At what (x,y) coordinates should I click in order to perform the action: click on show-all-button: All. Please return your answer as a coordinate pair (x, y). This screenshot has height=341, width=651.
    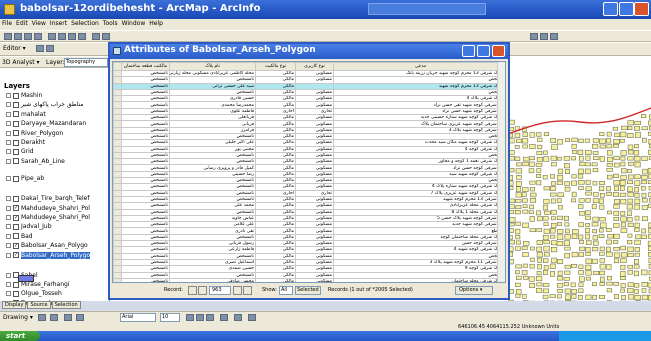
    Looking at the image, I should click on (286, 290).